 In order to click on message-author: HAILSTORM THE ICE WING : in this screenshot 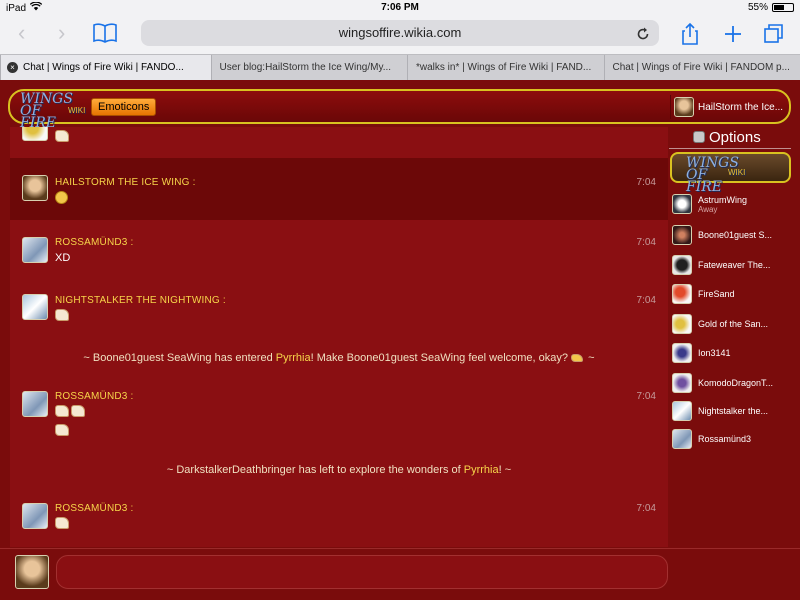, I will do `click(125, 182)`.